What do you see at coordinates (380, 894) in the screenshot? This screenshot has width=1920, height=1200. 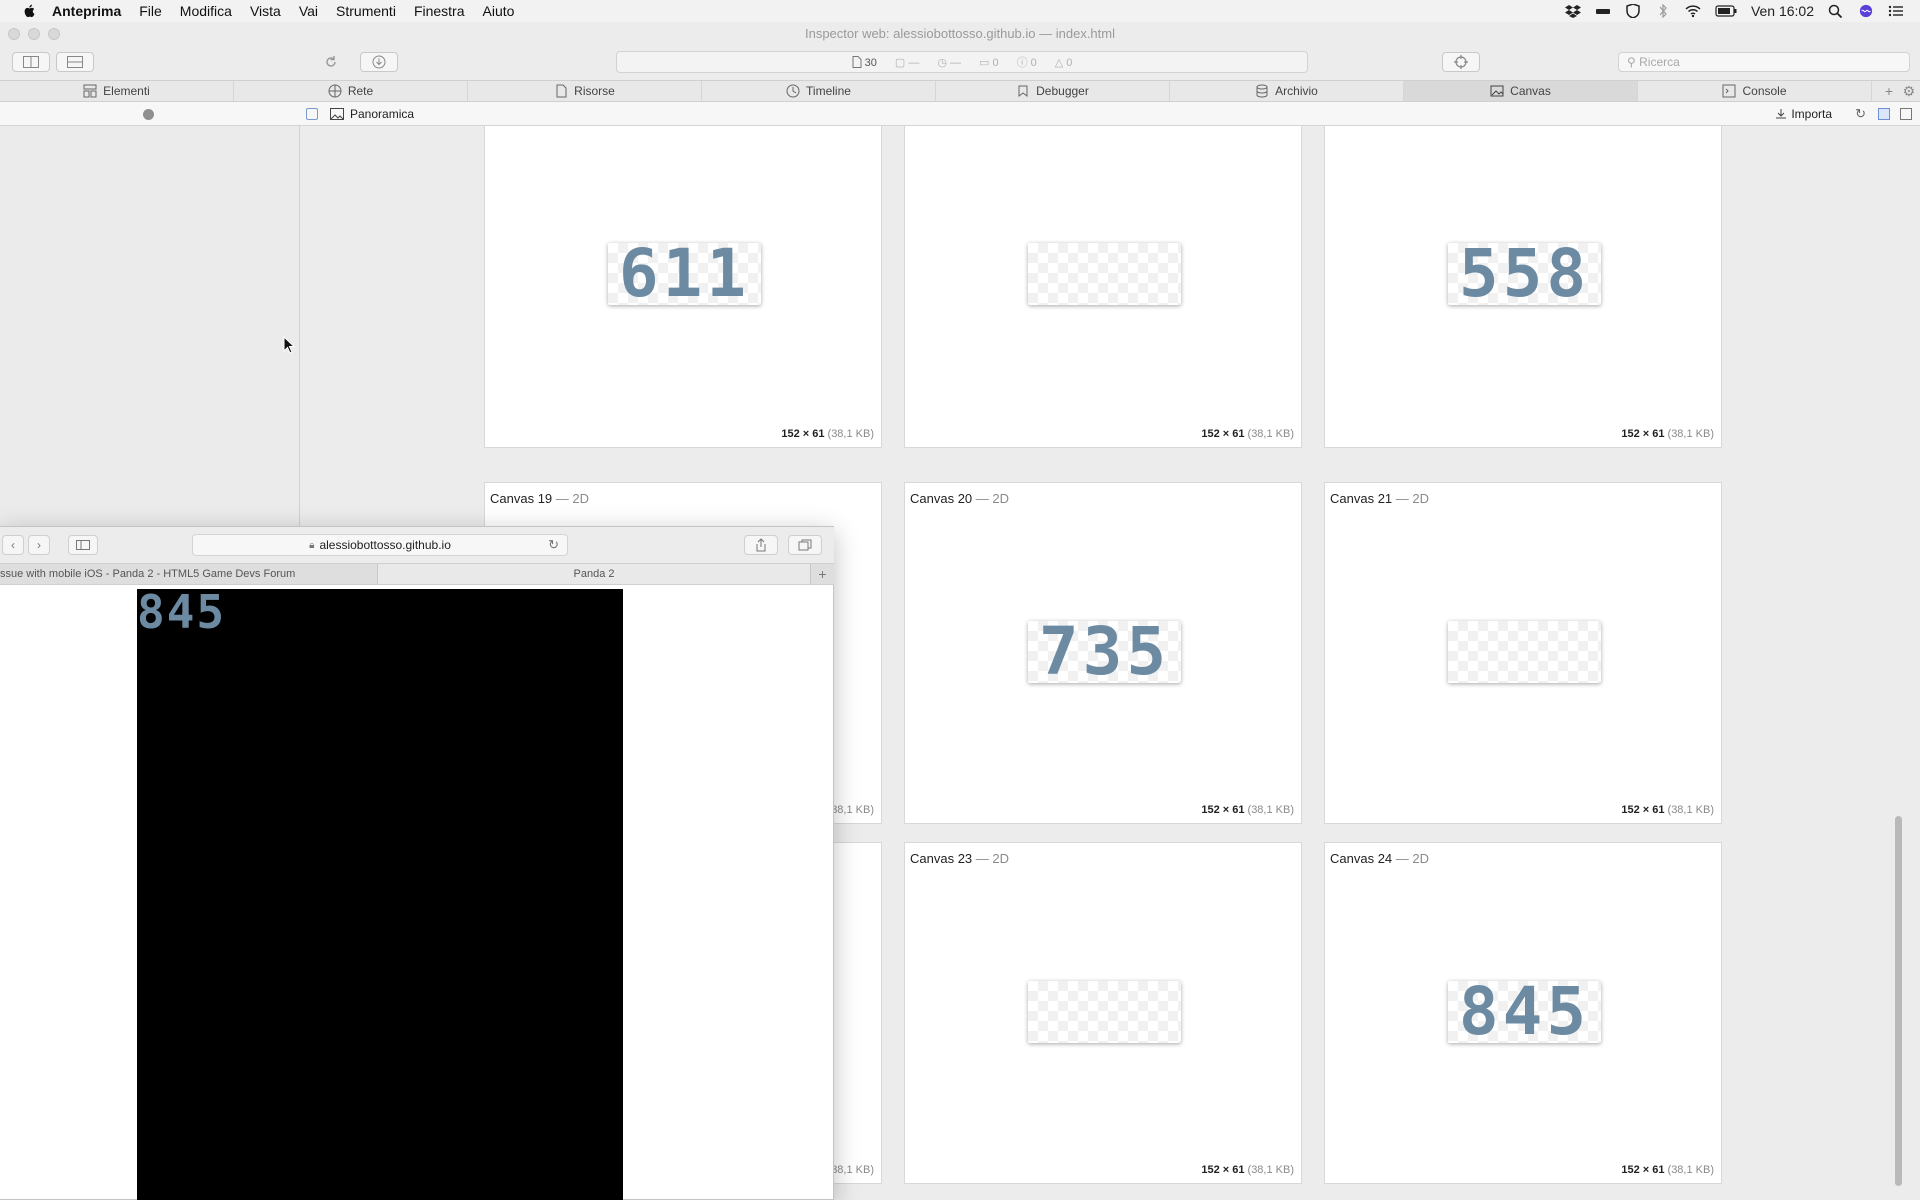 I see `game-canvas: 845` at bounding box center [380, 894].